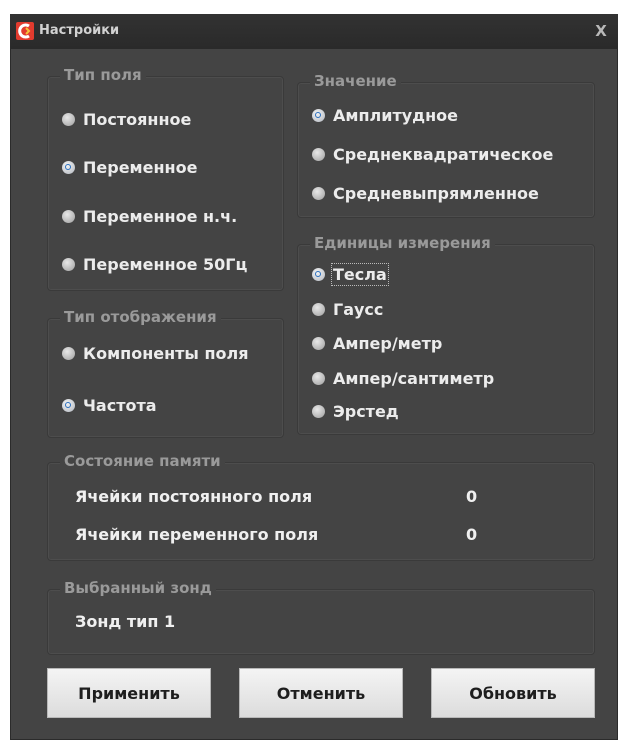 Image resolution: width=619 pixels, height=740 pixels. What do you see at coordinates (194, 496) in the screenshot?
I see `memory-constant-label: Ячейки постоянного поля` at bounding box center [194, 496].